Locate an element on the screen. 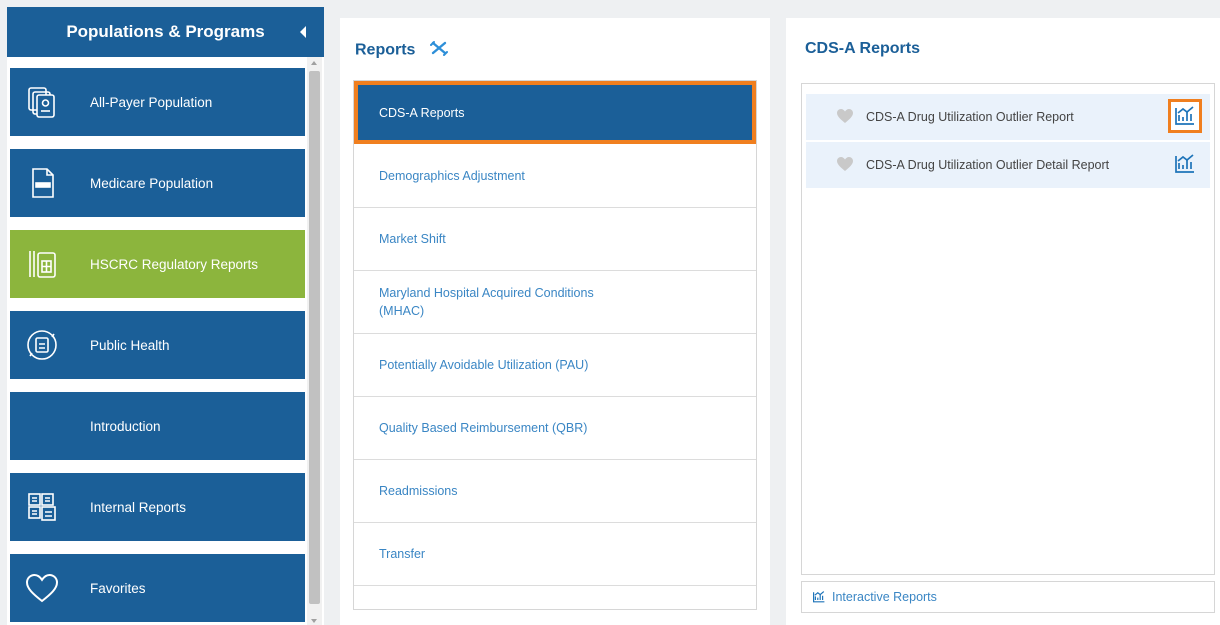 The width and height of the screenshot is (1220, 625). report-item-qbr: Quality Based Reimbursement (QBR) is located at coordinates (555, 428).